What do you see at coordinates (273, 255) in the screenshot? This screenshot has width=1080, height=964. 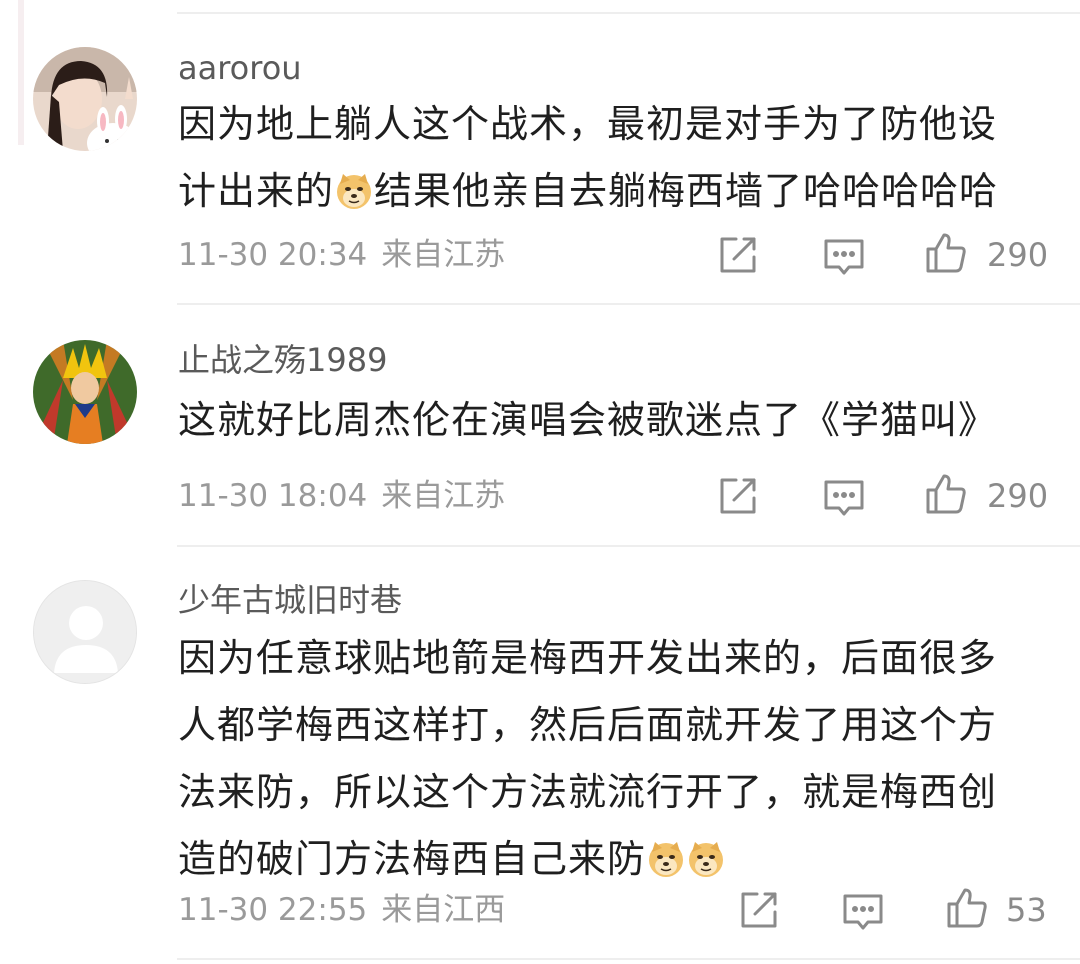 I see `comment-time: 11-30 20:34` at bounding box center [273, 255].